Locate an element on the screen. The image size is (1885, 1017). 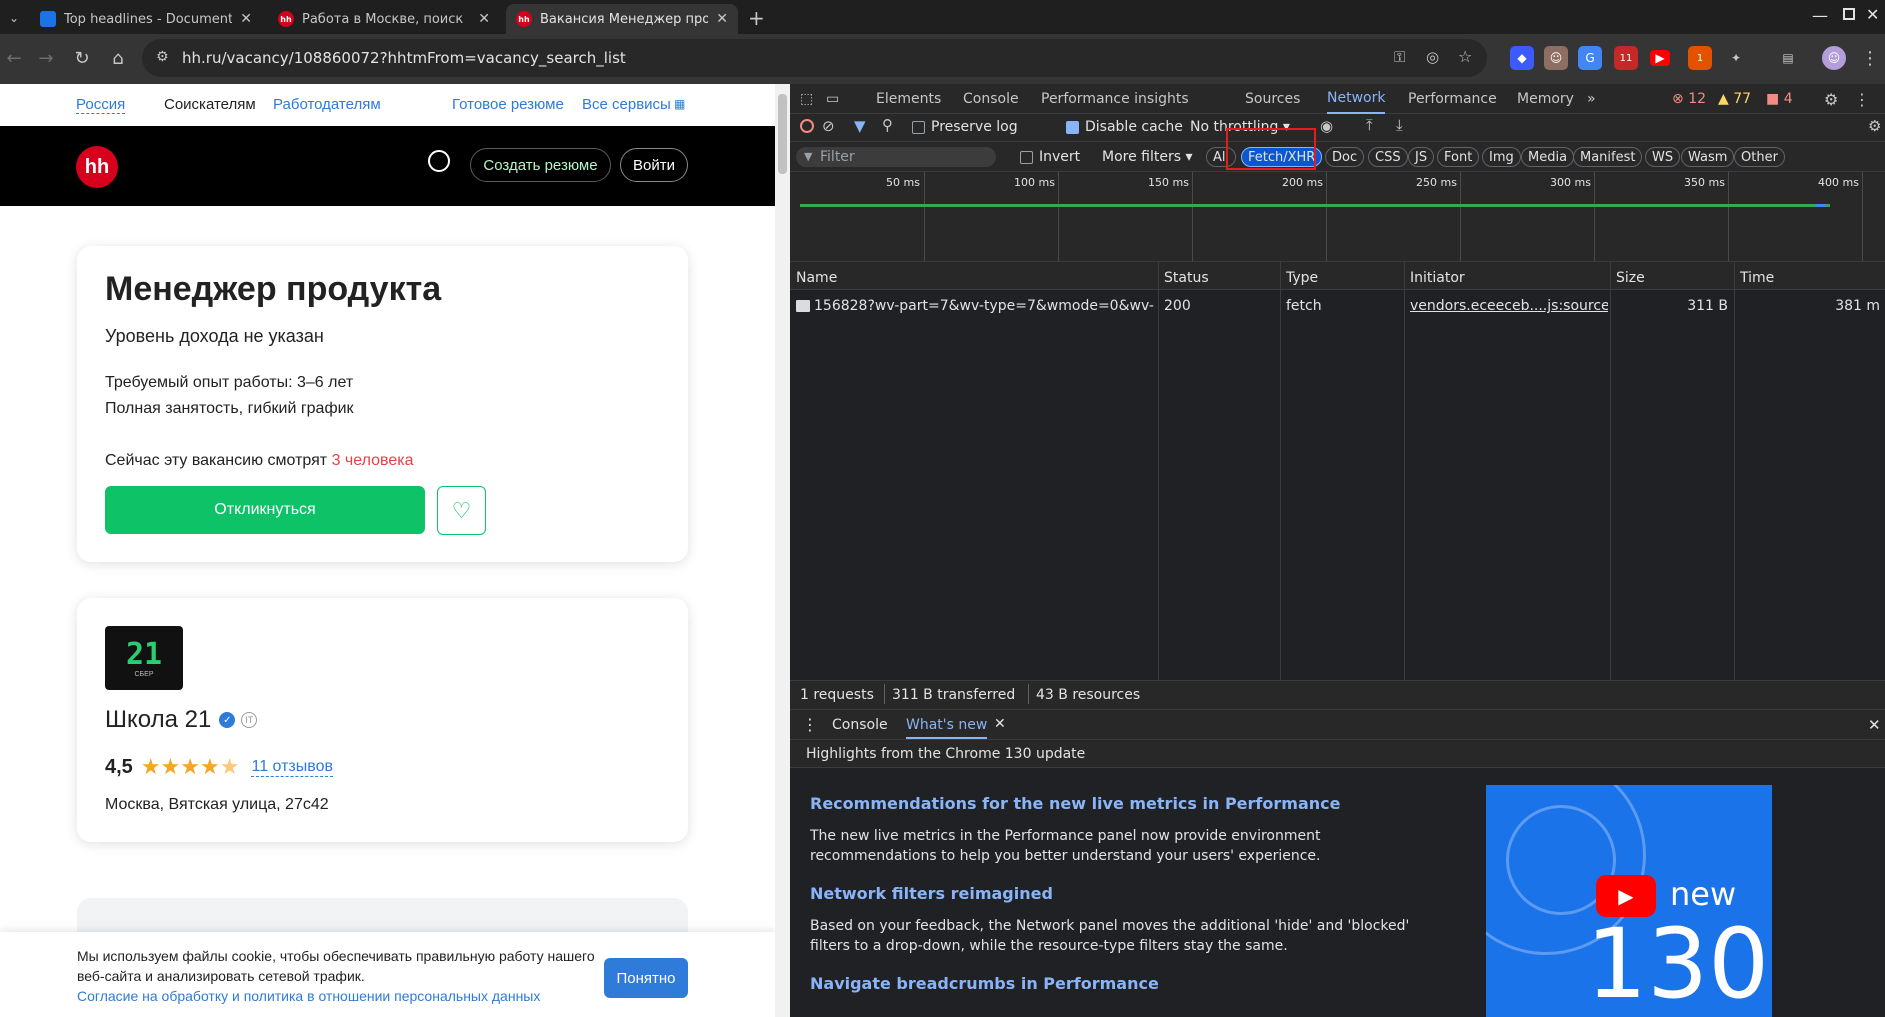
type-filter-img: Img is located at coordinates (1501, 157).